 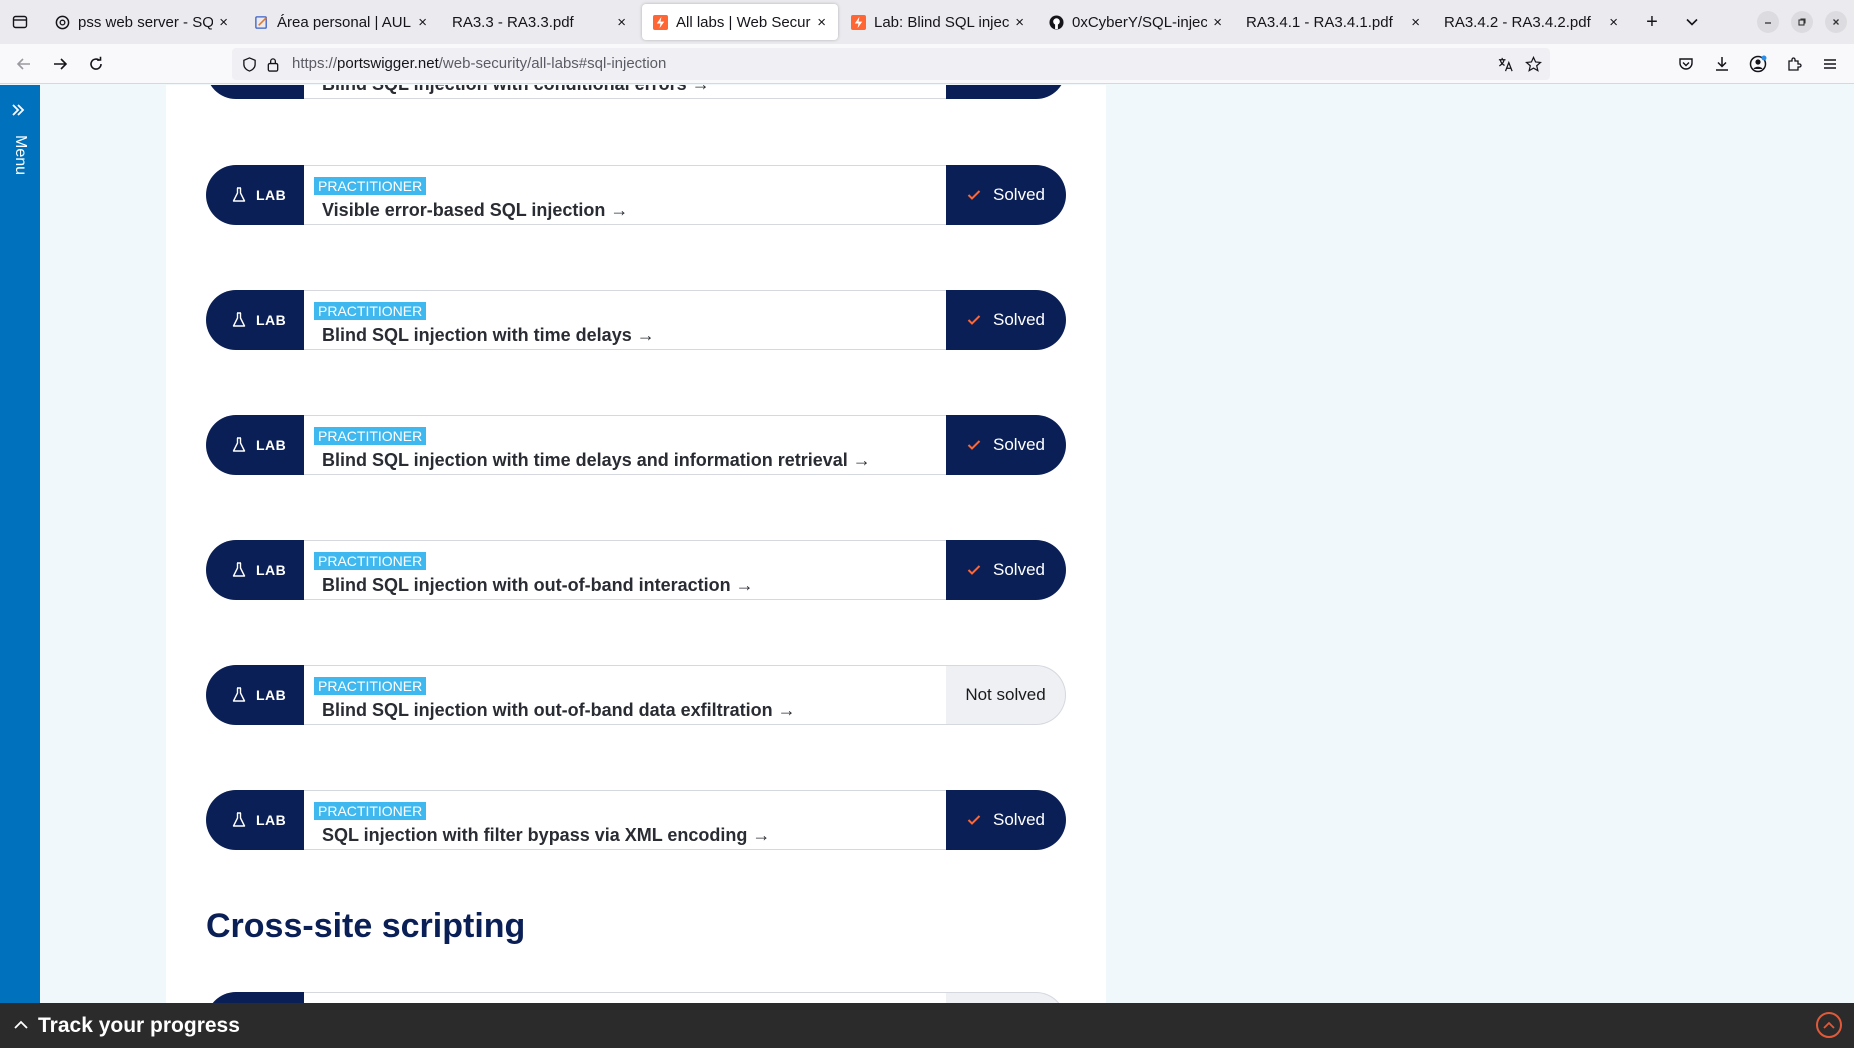 I want to click on tab-ra341-pdf: RA3.4.1 - RA3.4.1.pdf ×, so click(x=1334, y=22).